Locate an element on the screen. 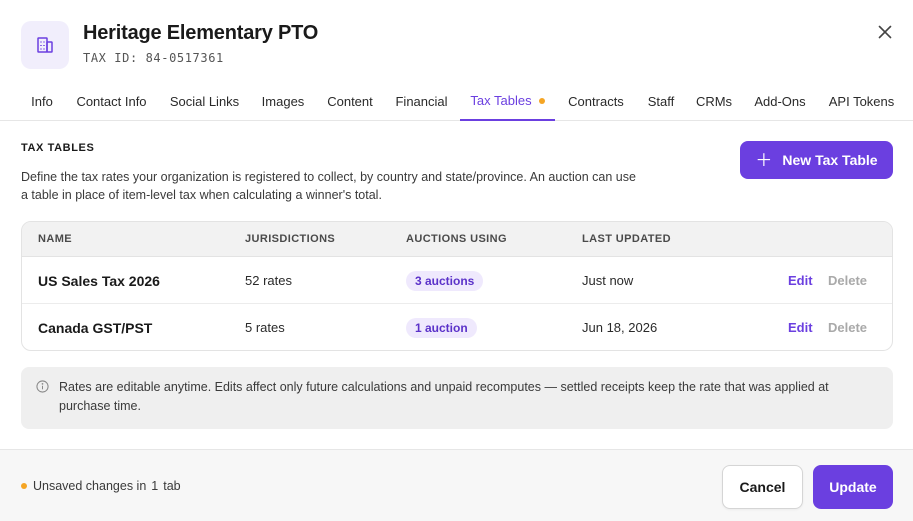 This screenshot has width=913, height=521. tab-staff: Staff is located at coordinates (661, 101).